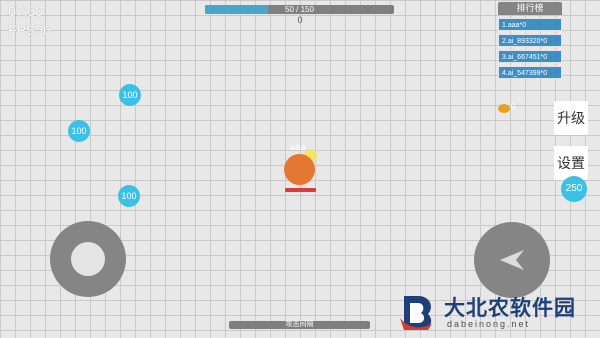  Describe the element at coordinates (510, 308) in the screenshot. I see `watermark-title: 大北农软件园` at that location.